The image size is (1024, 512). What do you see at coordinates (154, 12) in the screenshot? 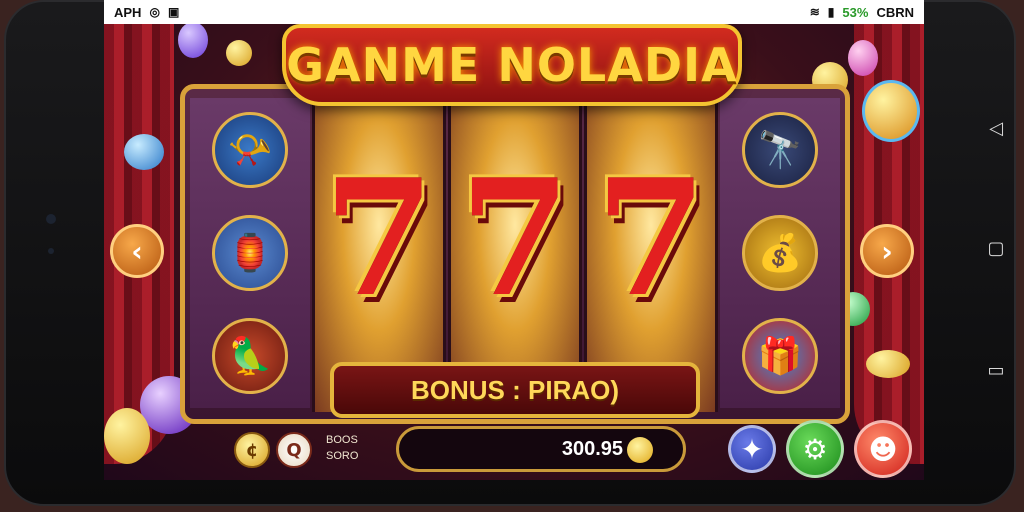
I see `notification-icon: ◎` at bounding box center [154, 12].